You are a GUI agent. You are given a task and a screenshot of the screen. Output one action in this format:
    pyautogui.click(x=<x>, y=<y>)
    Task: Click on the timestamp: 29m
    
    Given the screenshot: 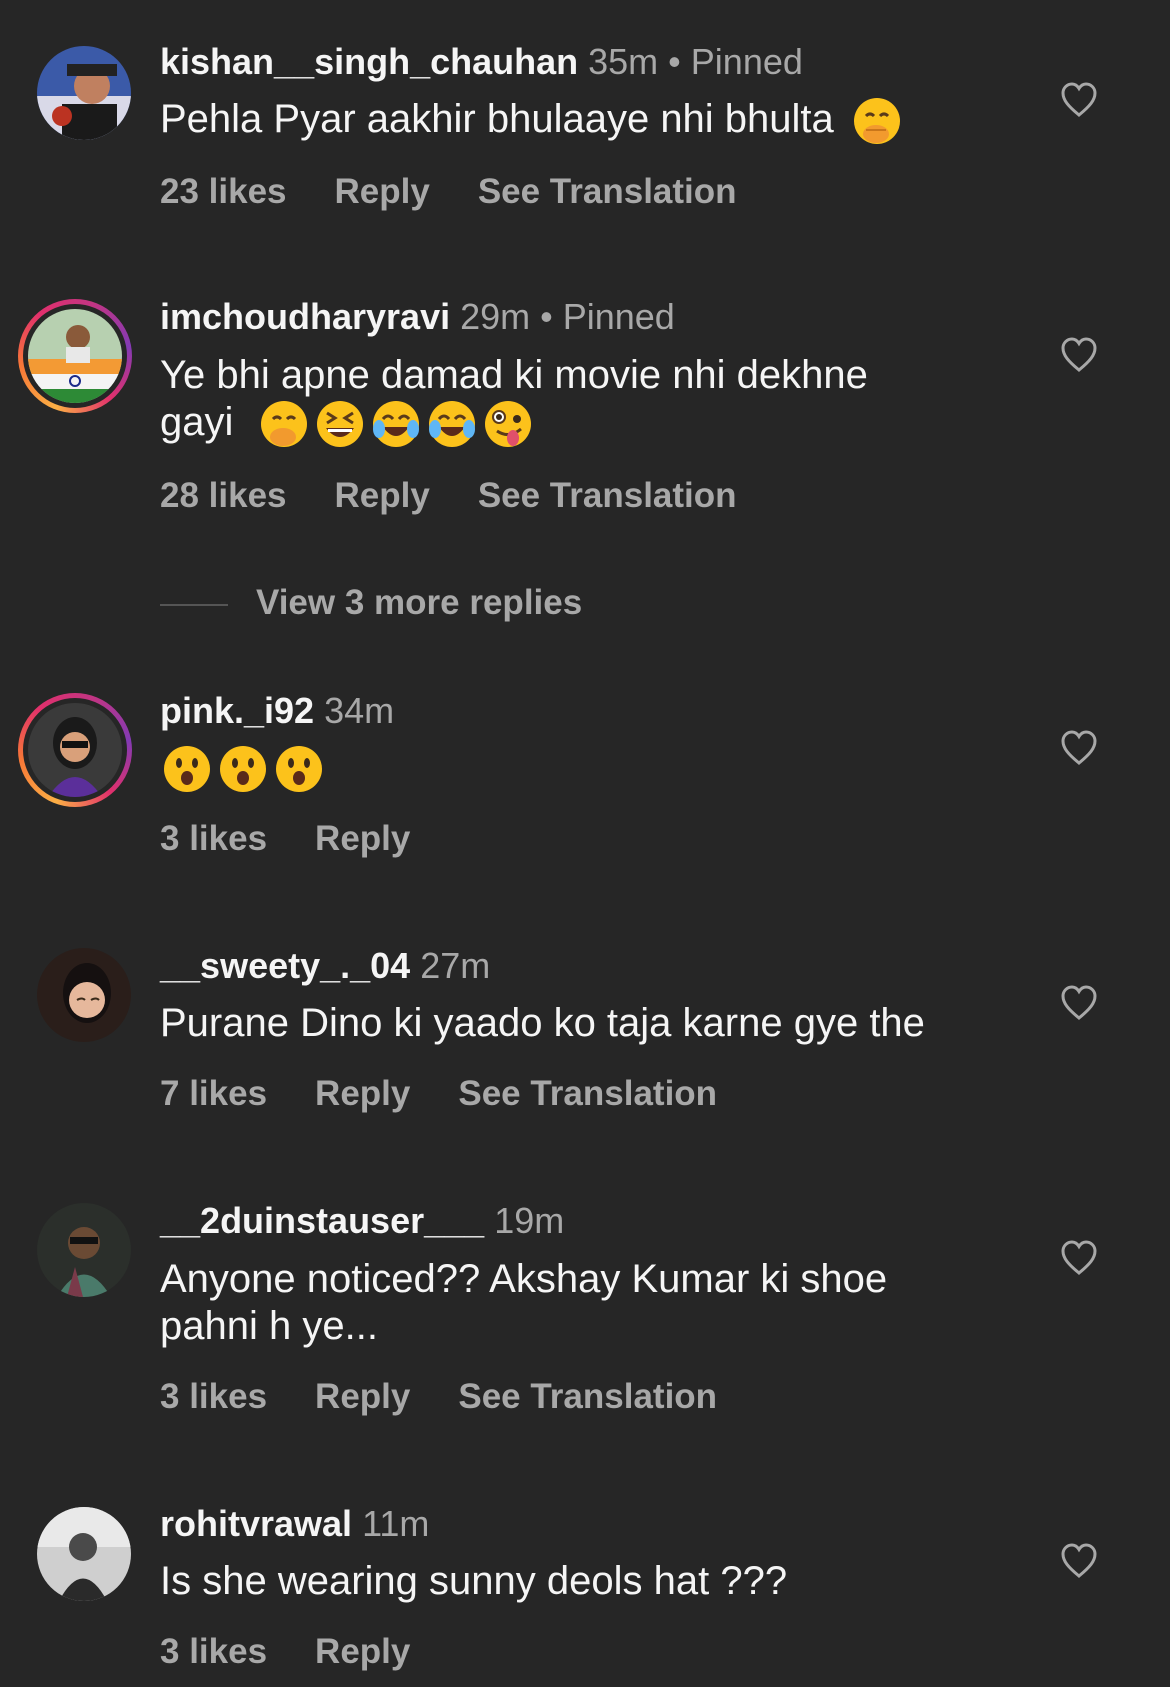 What is the action you would take?
    pyautogui.click(x=495, y=316)
    